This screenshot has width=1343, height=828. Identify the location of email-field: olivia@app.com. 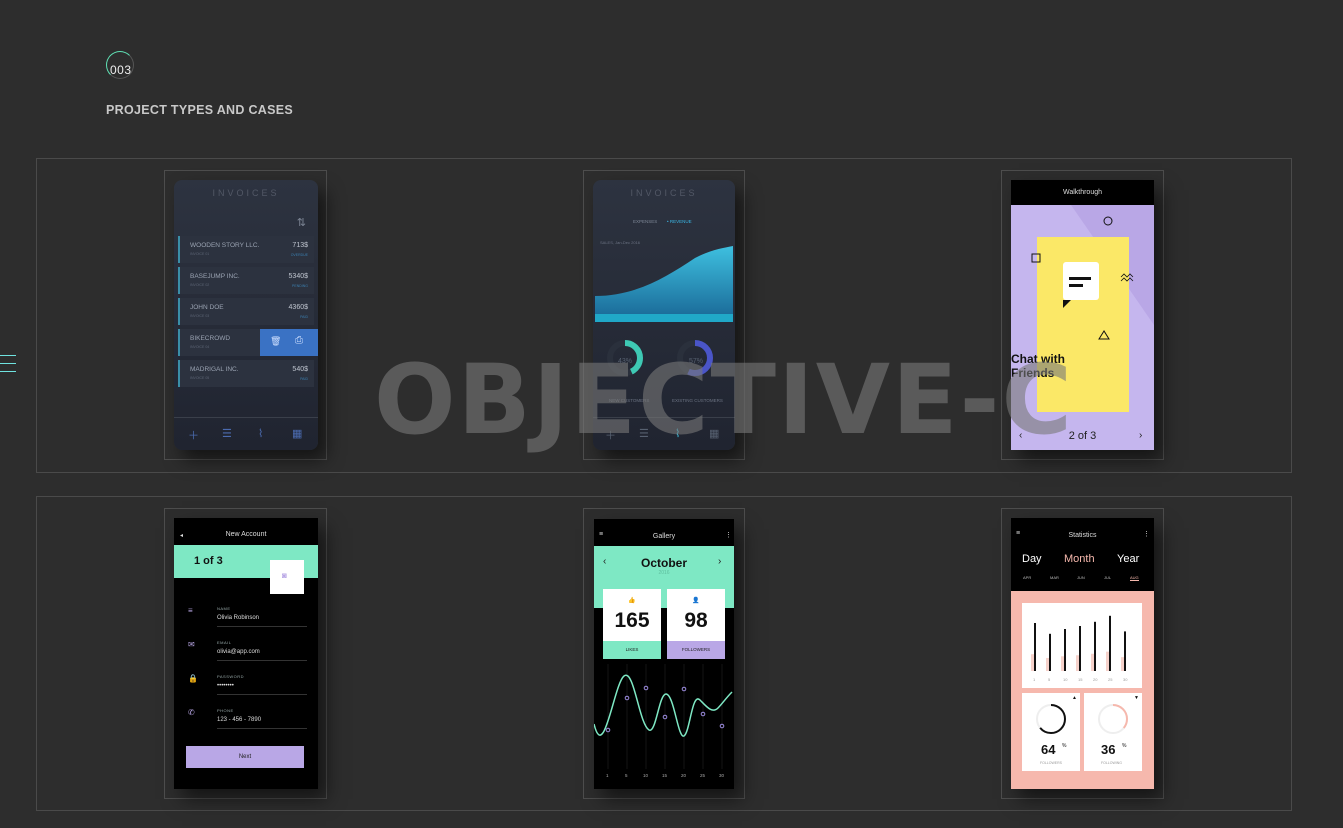
(238, 652).